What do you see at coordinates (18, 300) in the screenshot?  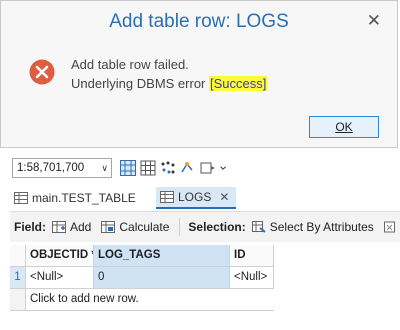 I see `row-number-empty` at bounding box center [18, 300].